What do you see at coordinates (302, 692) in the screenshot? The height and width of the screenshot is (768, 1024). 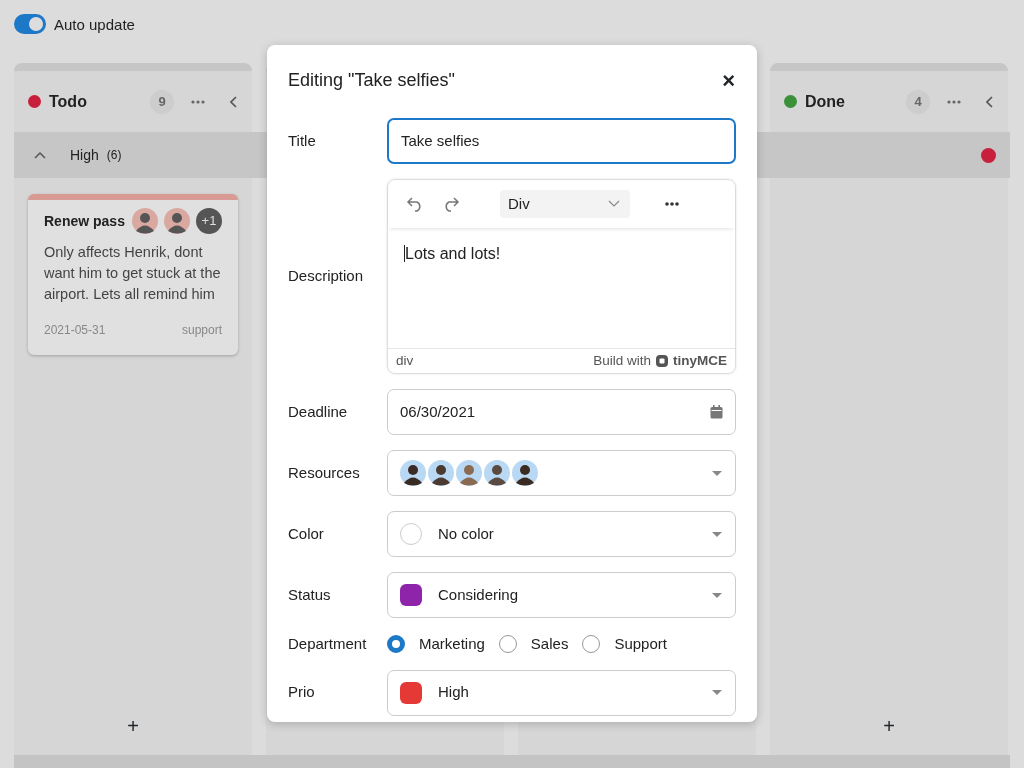 I see `field-label: Prio` at bounding box center [302, 692].